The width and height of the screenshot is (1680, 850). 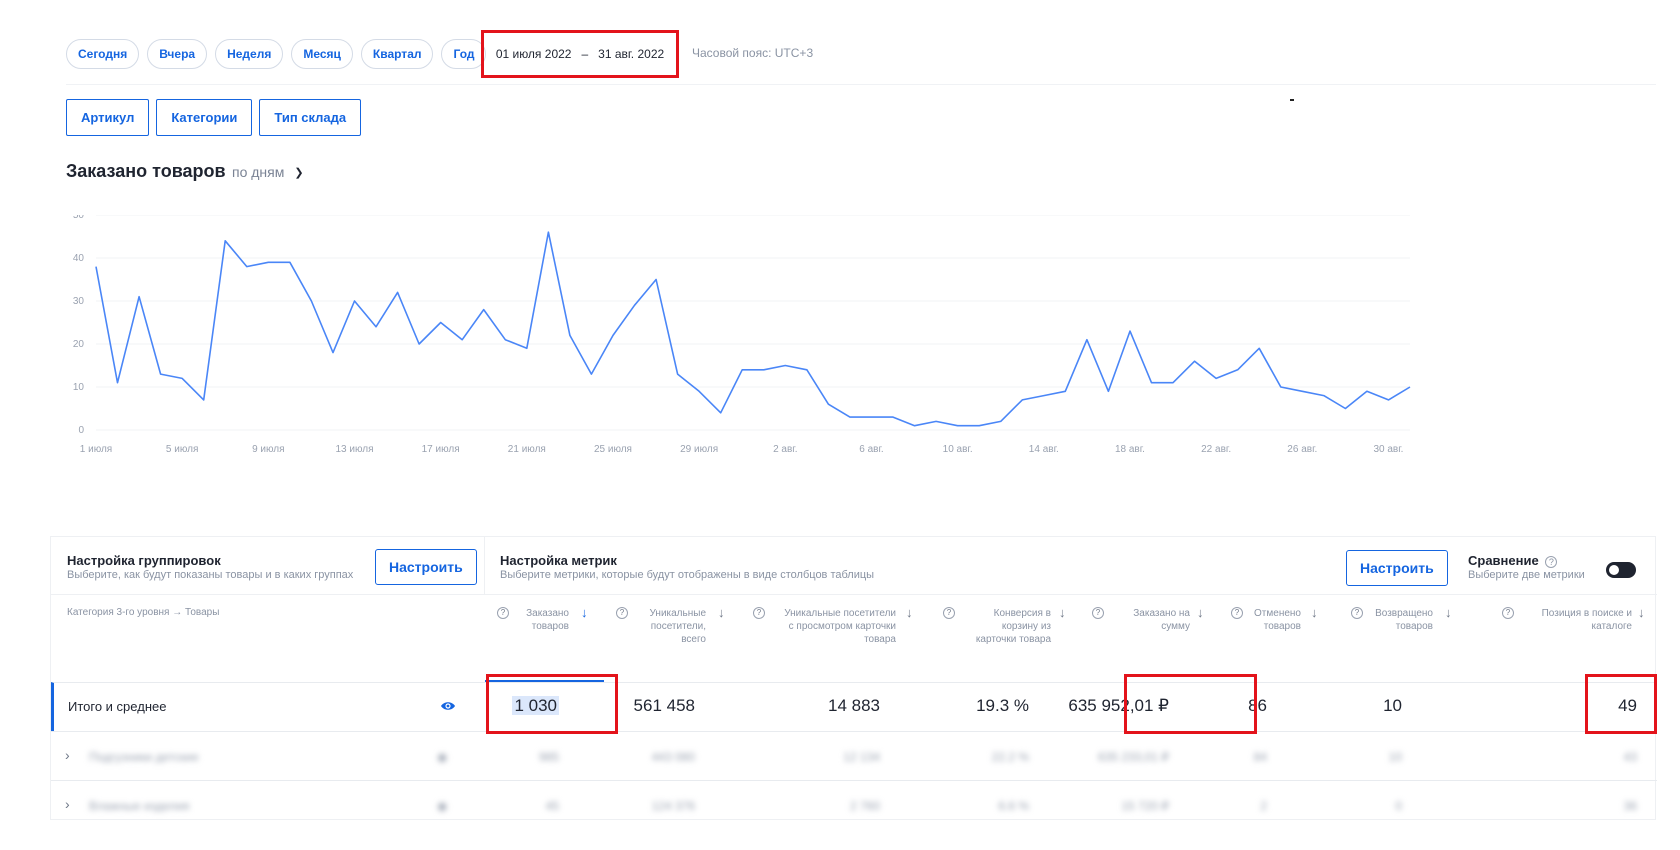 What do you see at coordinates (1406, 639) in the screenshot?
I see `column-header-returned: ? Возвращено товаров ↓` at bounding box center [1406, 639].